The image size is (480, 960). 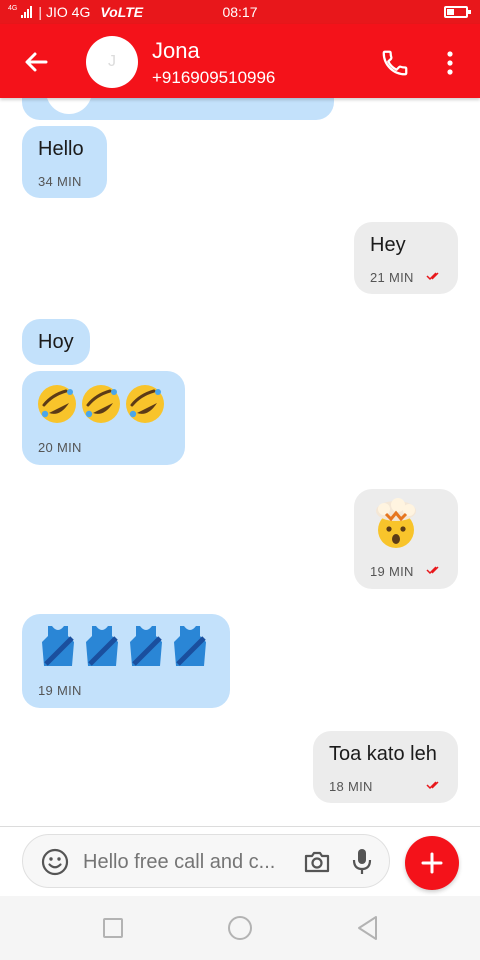 I want to click on contact-avatar: J, so click(x=112, y=62).